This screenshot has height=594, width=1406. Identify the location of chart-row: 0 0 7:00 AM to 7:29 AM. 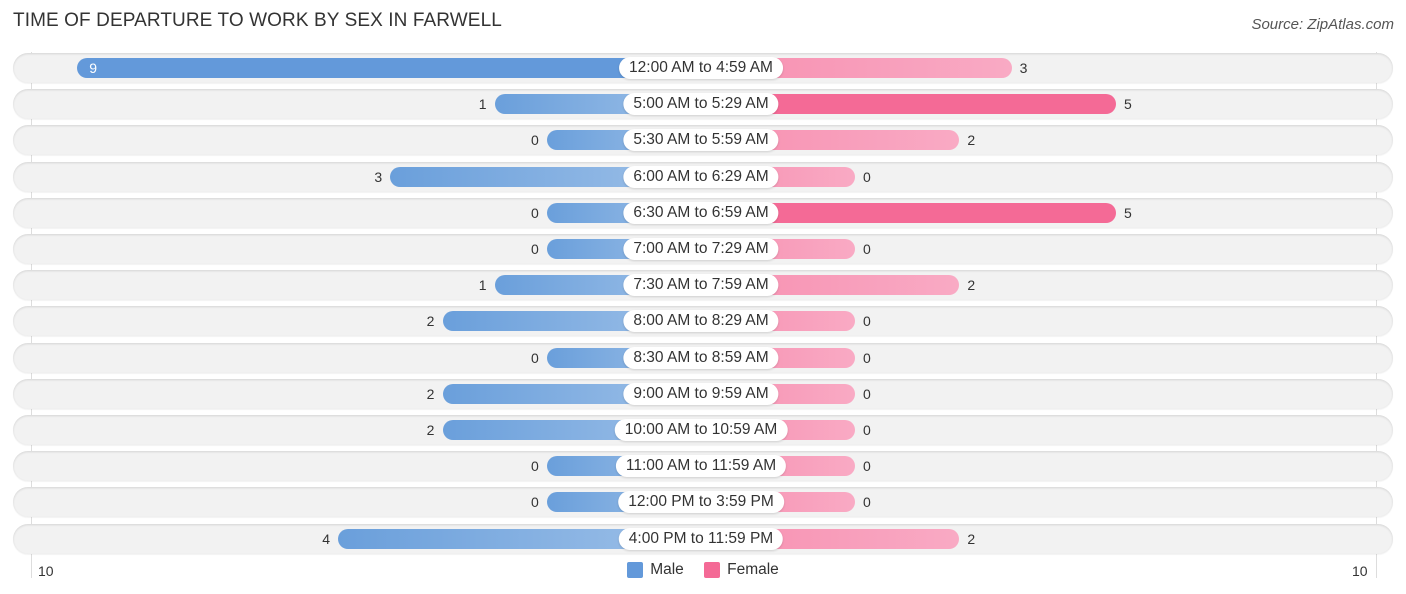
(703, 249).